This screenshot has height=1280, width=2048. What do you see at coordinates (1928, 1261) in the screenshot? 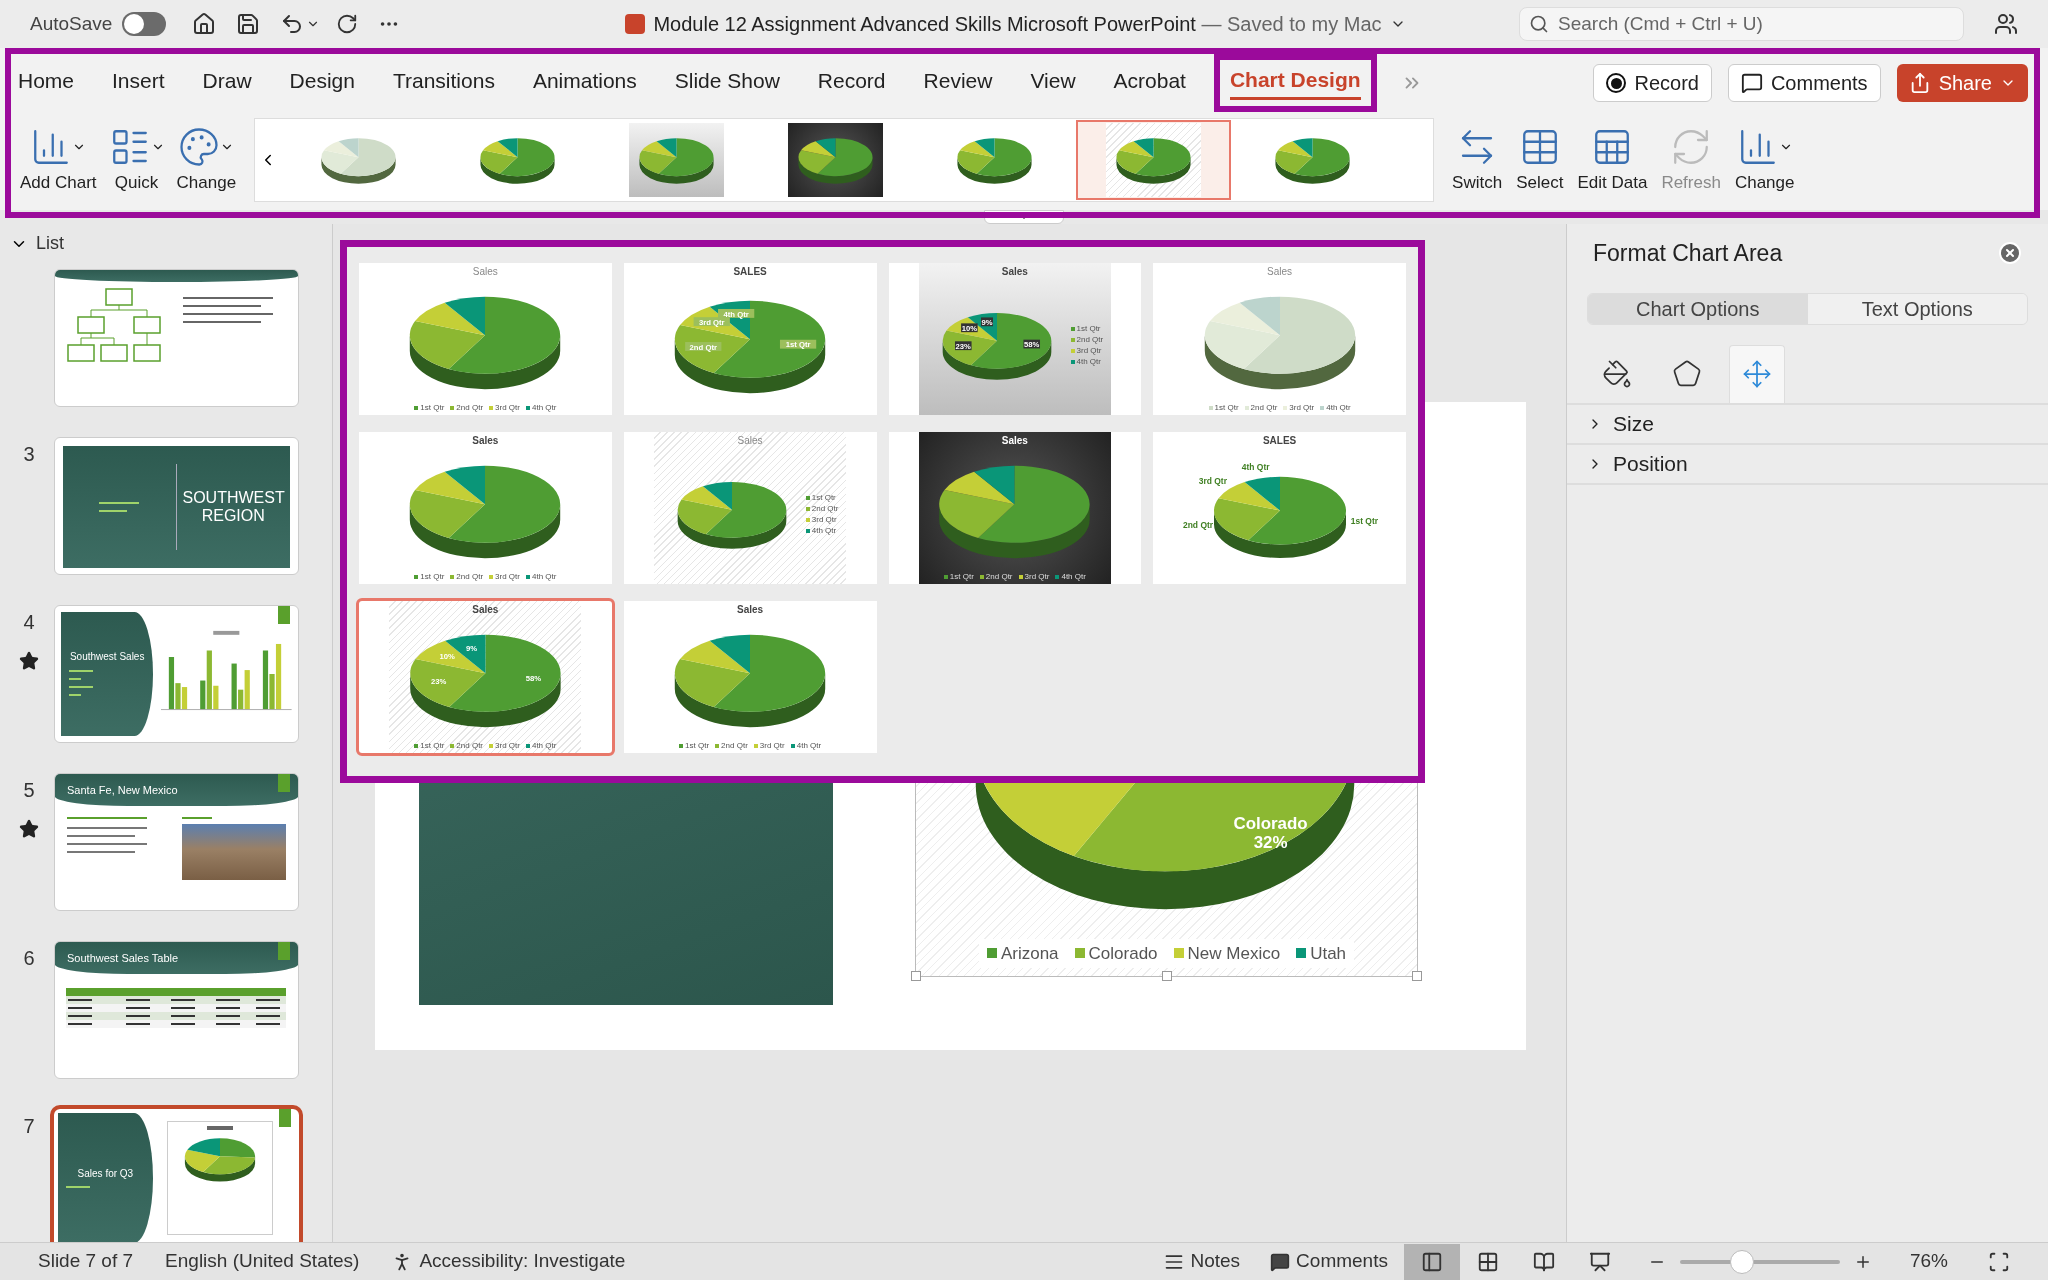
I see `zoom-level: 76%` at bounding box center [1928, 1261].